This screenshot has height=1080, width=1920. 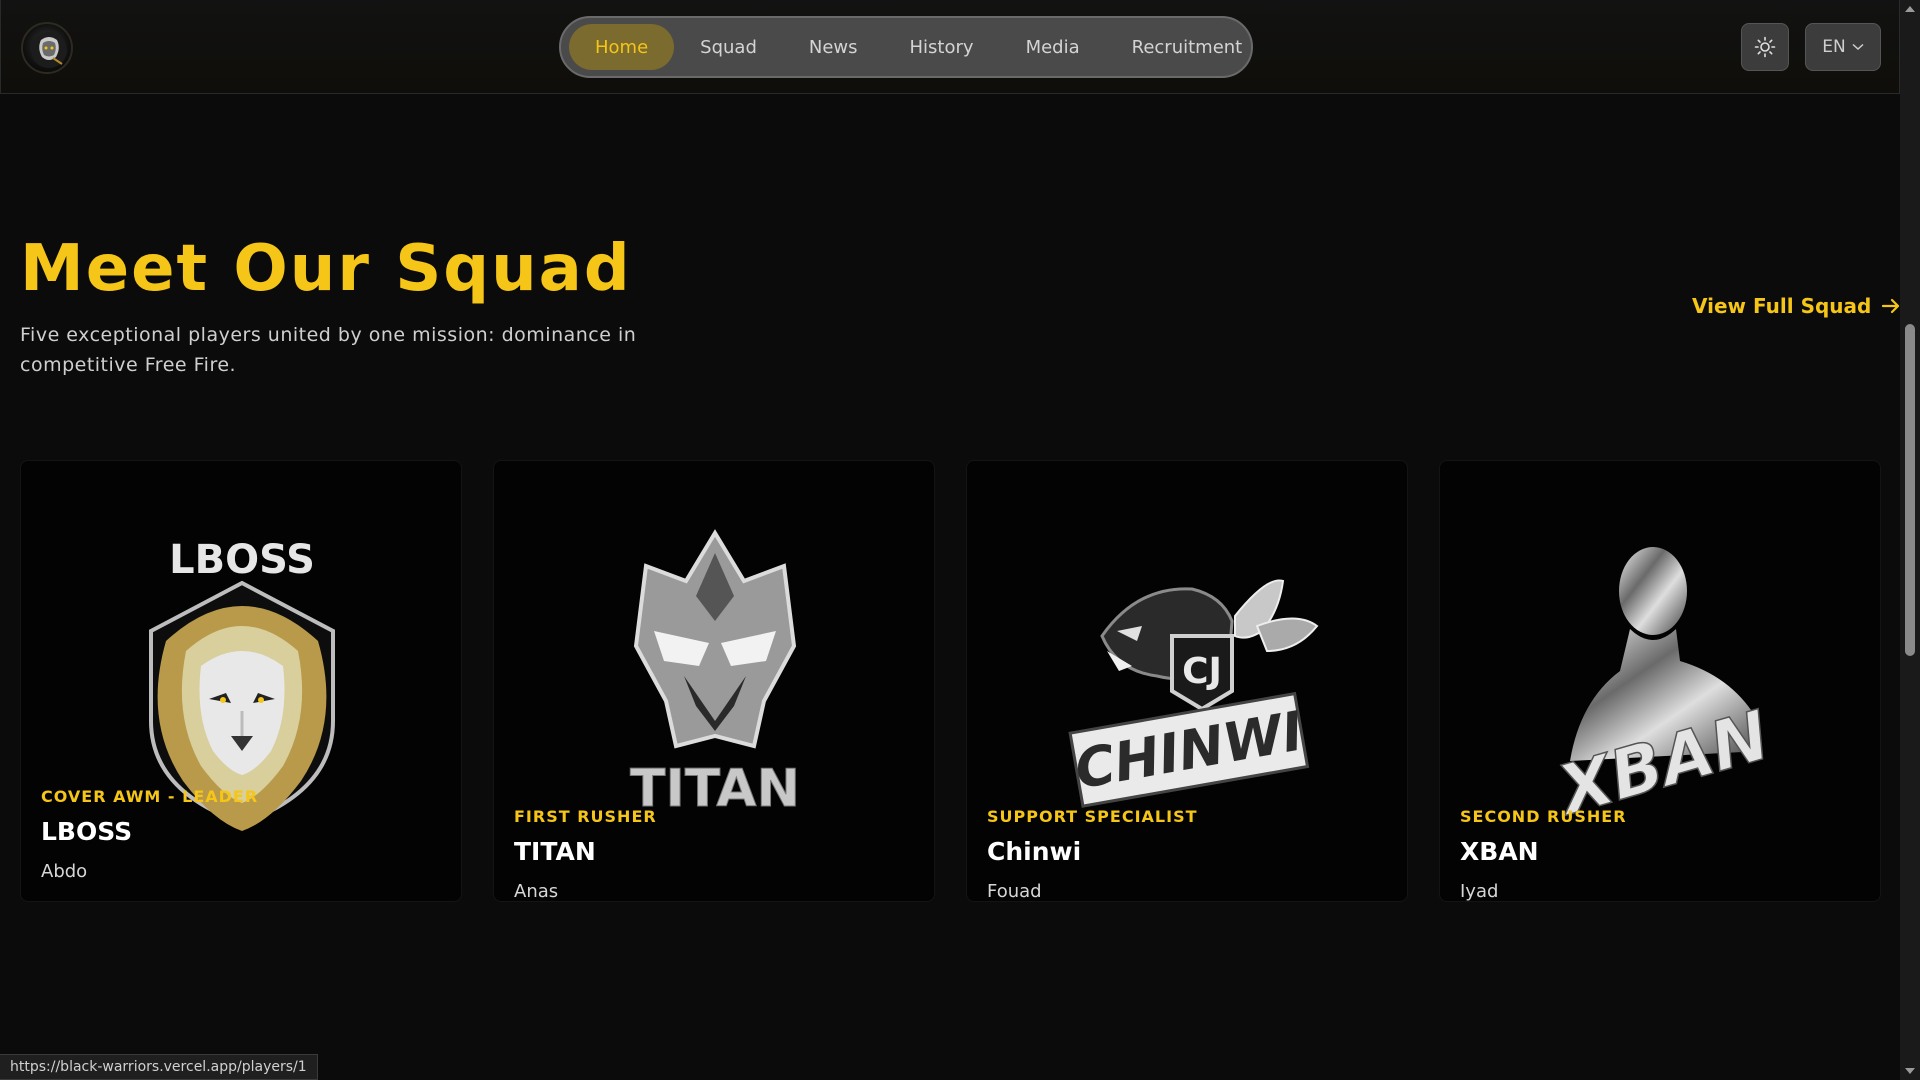 I want to click on player-card-lboss: LBOSS COVER AWM - LEADER LBOSS Abdo, so click(x=241, y=681).